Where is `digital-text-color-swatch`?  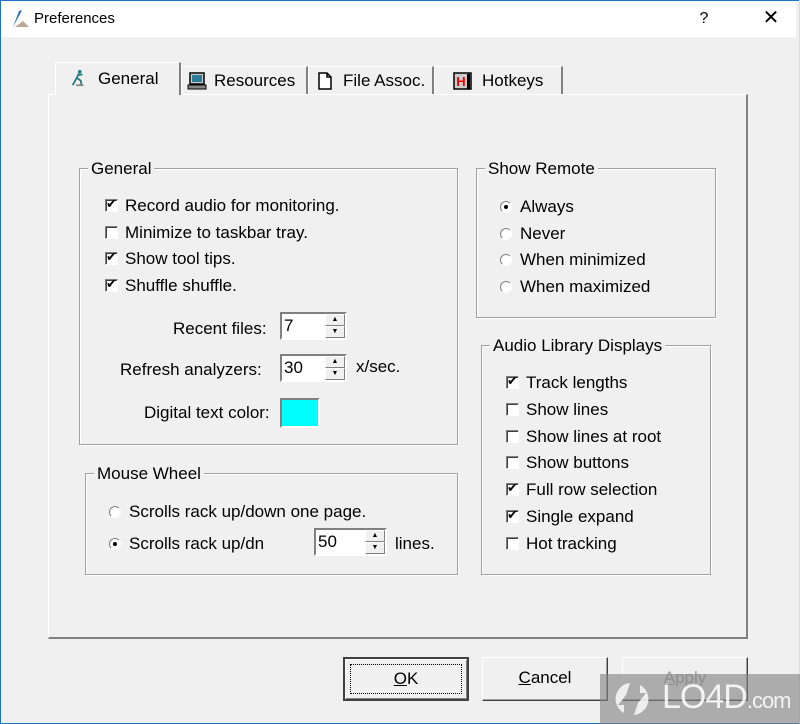 digital-text-color-swatch is located at coordinates (300, 413).